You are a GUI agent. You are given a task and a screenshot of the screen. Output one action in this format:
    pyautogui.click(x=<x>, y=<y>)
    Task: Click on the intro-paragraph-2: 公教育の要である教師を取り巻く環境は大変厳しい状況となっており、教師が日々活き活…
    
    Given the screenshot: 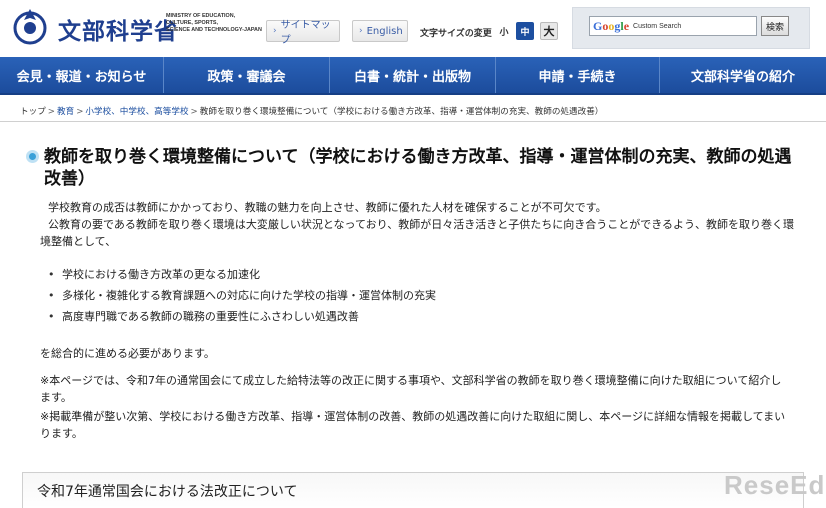 What is the action you would take?
    pyautogui.click(x=417, y=233)
    